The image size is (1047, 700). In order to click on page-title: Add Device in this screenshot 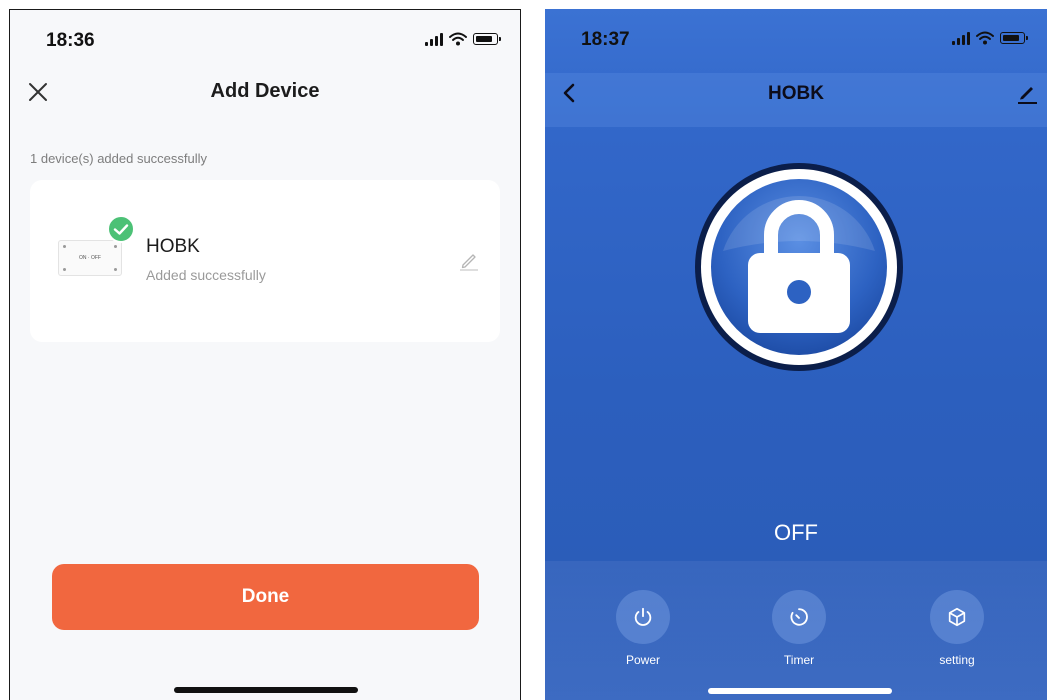, I will do `click(265, 91)`.